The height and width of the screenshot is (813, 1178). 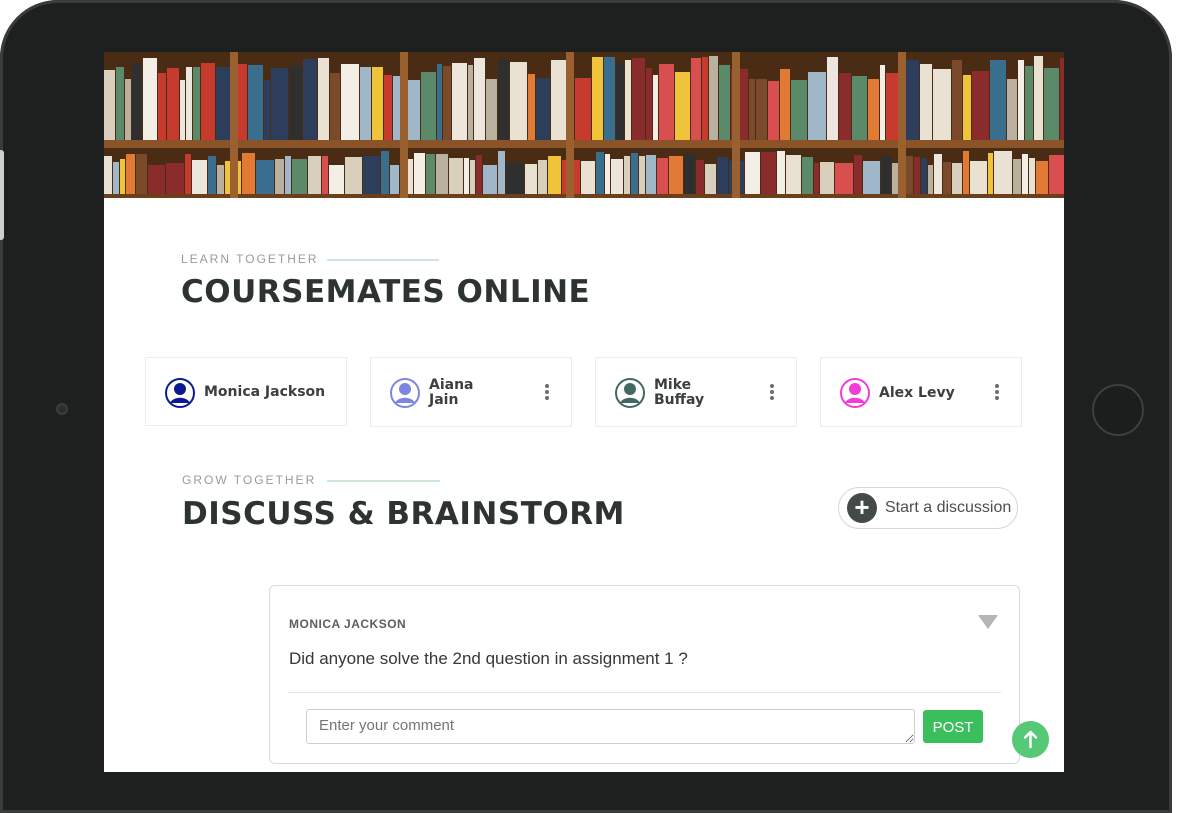 I want to click on bookshelf-banner, so click(x=584, y=125).